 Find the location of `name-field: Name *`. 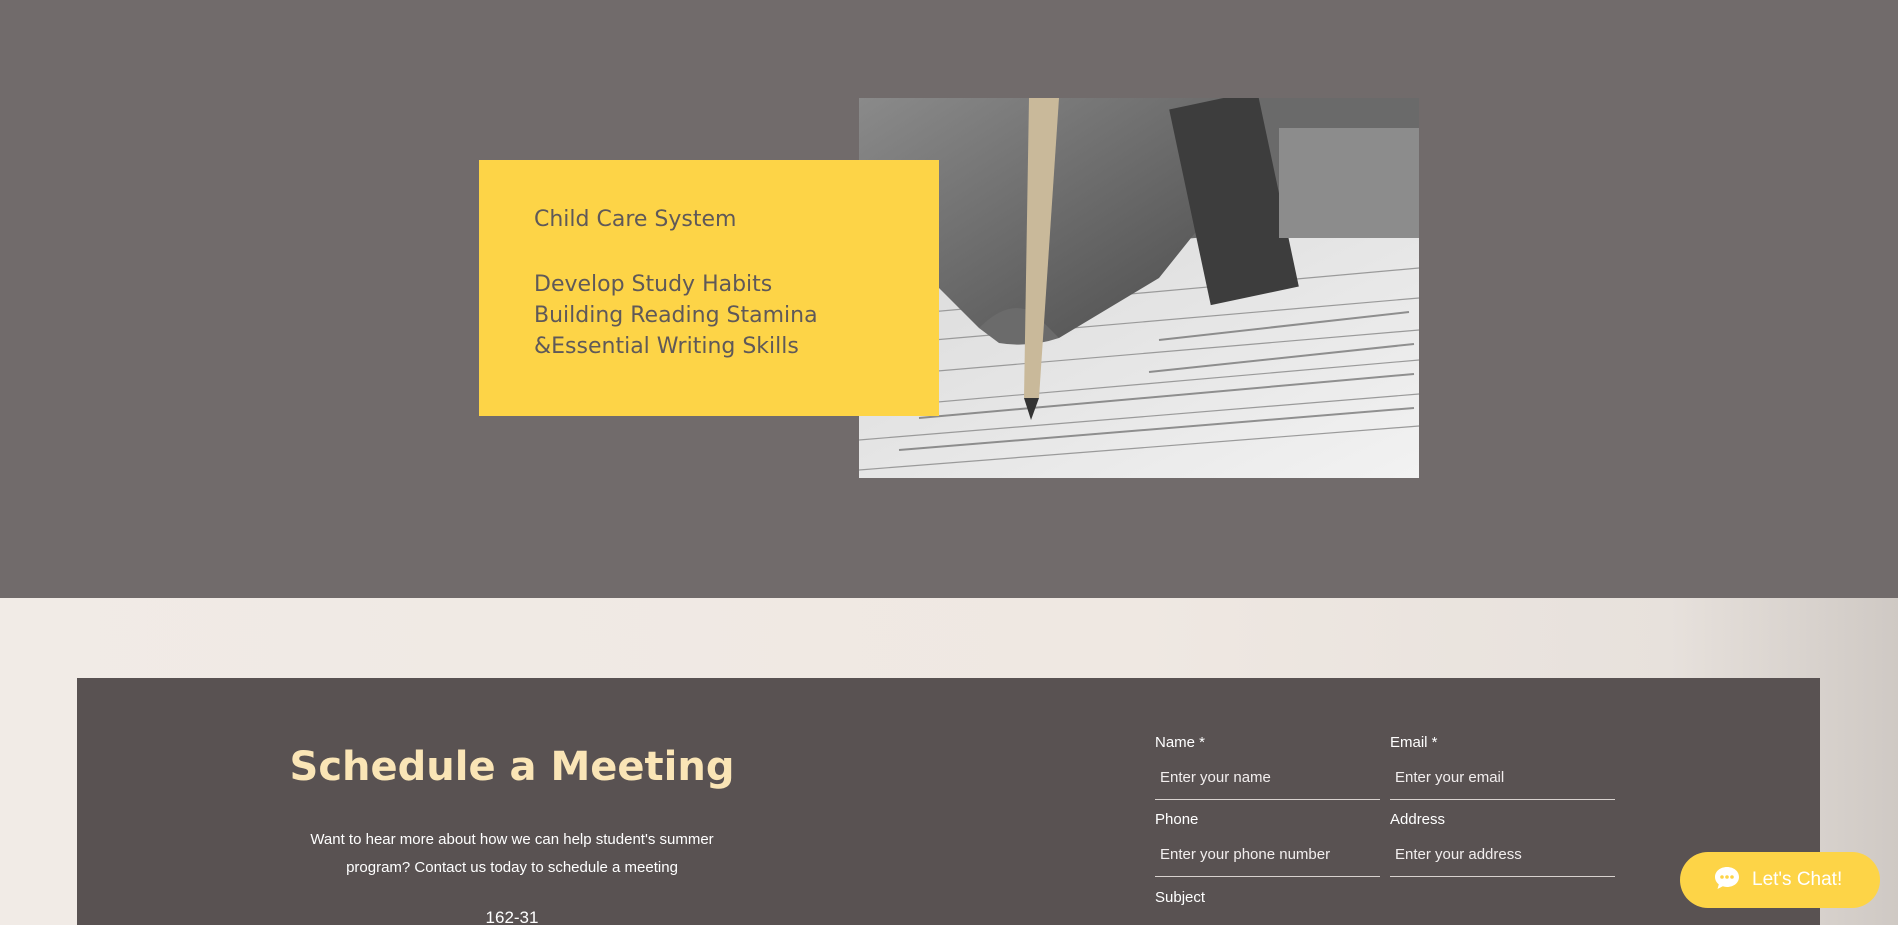

name-field: Name * is located at coordinates (1267, 767).